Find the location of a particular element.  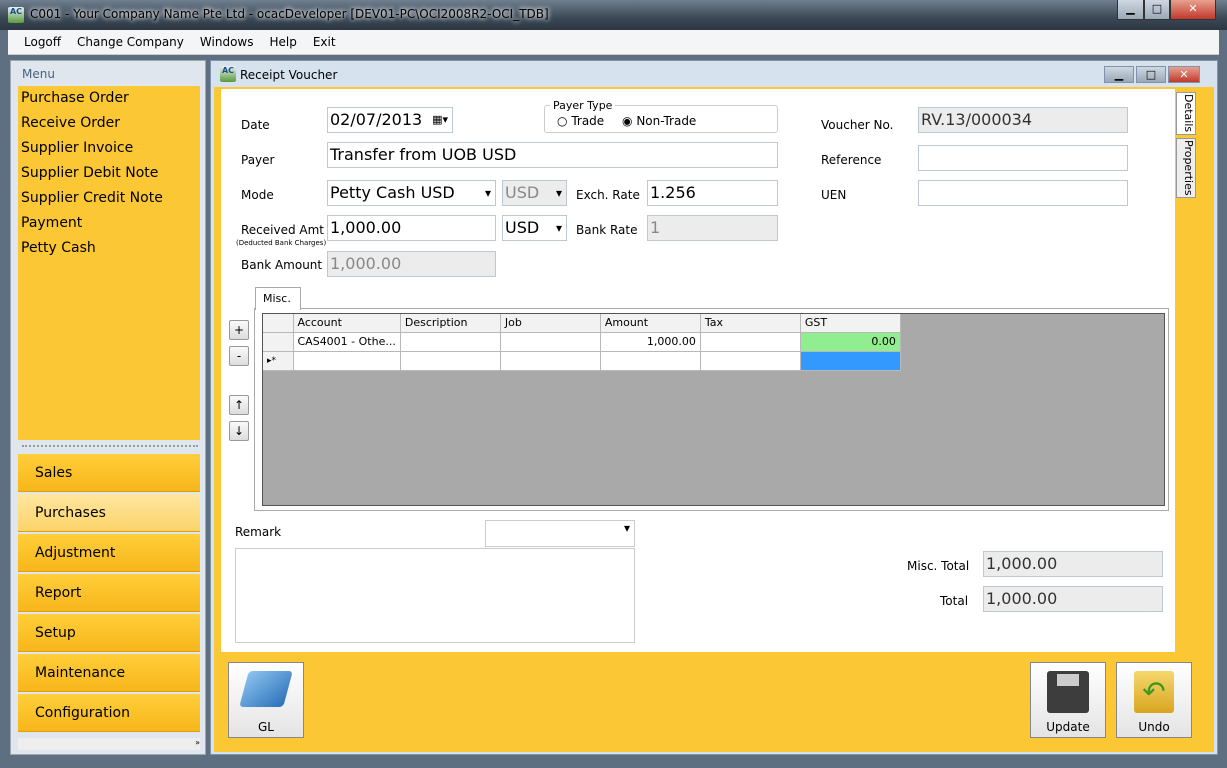

reference-label: Reference is located at coordinates (851, 160).